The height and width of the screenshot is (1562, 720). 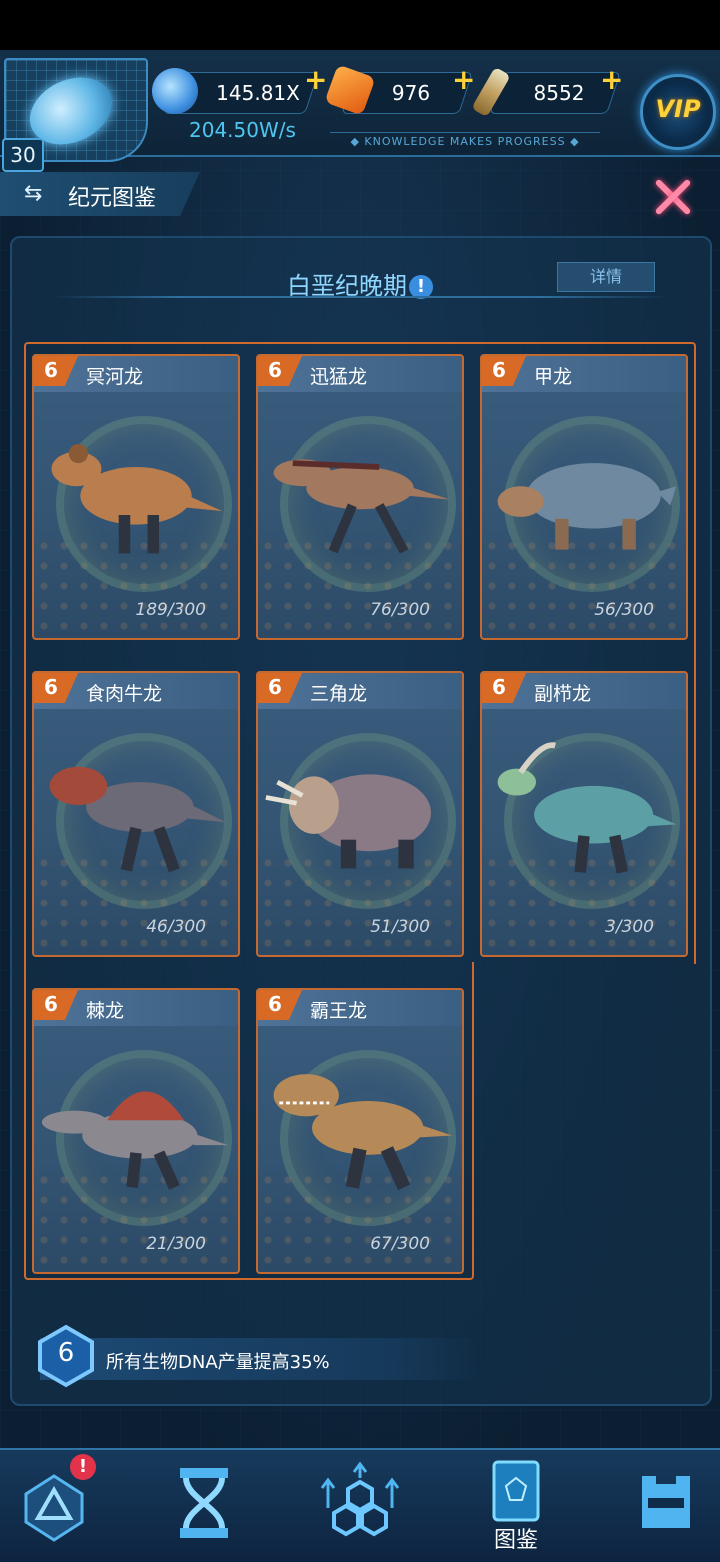 I want to click on nav-item-codex: 图鉴, so click(x=516, y=1505).